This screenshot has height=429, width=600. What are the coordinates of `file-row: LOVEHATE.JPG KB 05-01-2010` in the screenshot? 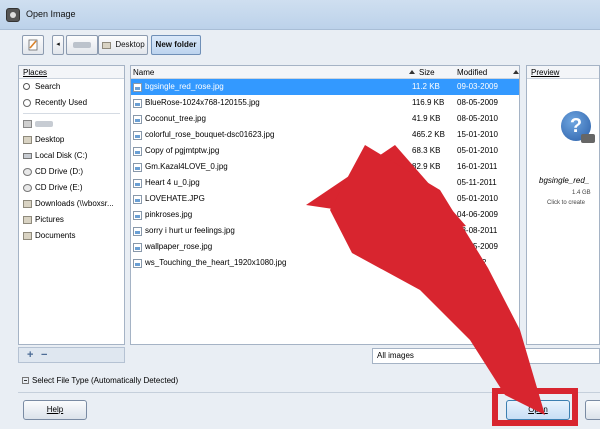 It's located at (325, 199).